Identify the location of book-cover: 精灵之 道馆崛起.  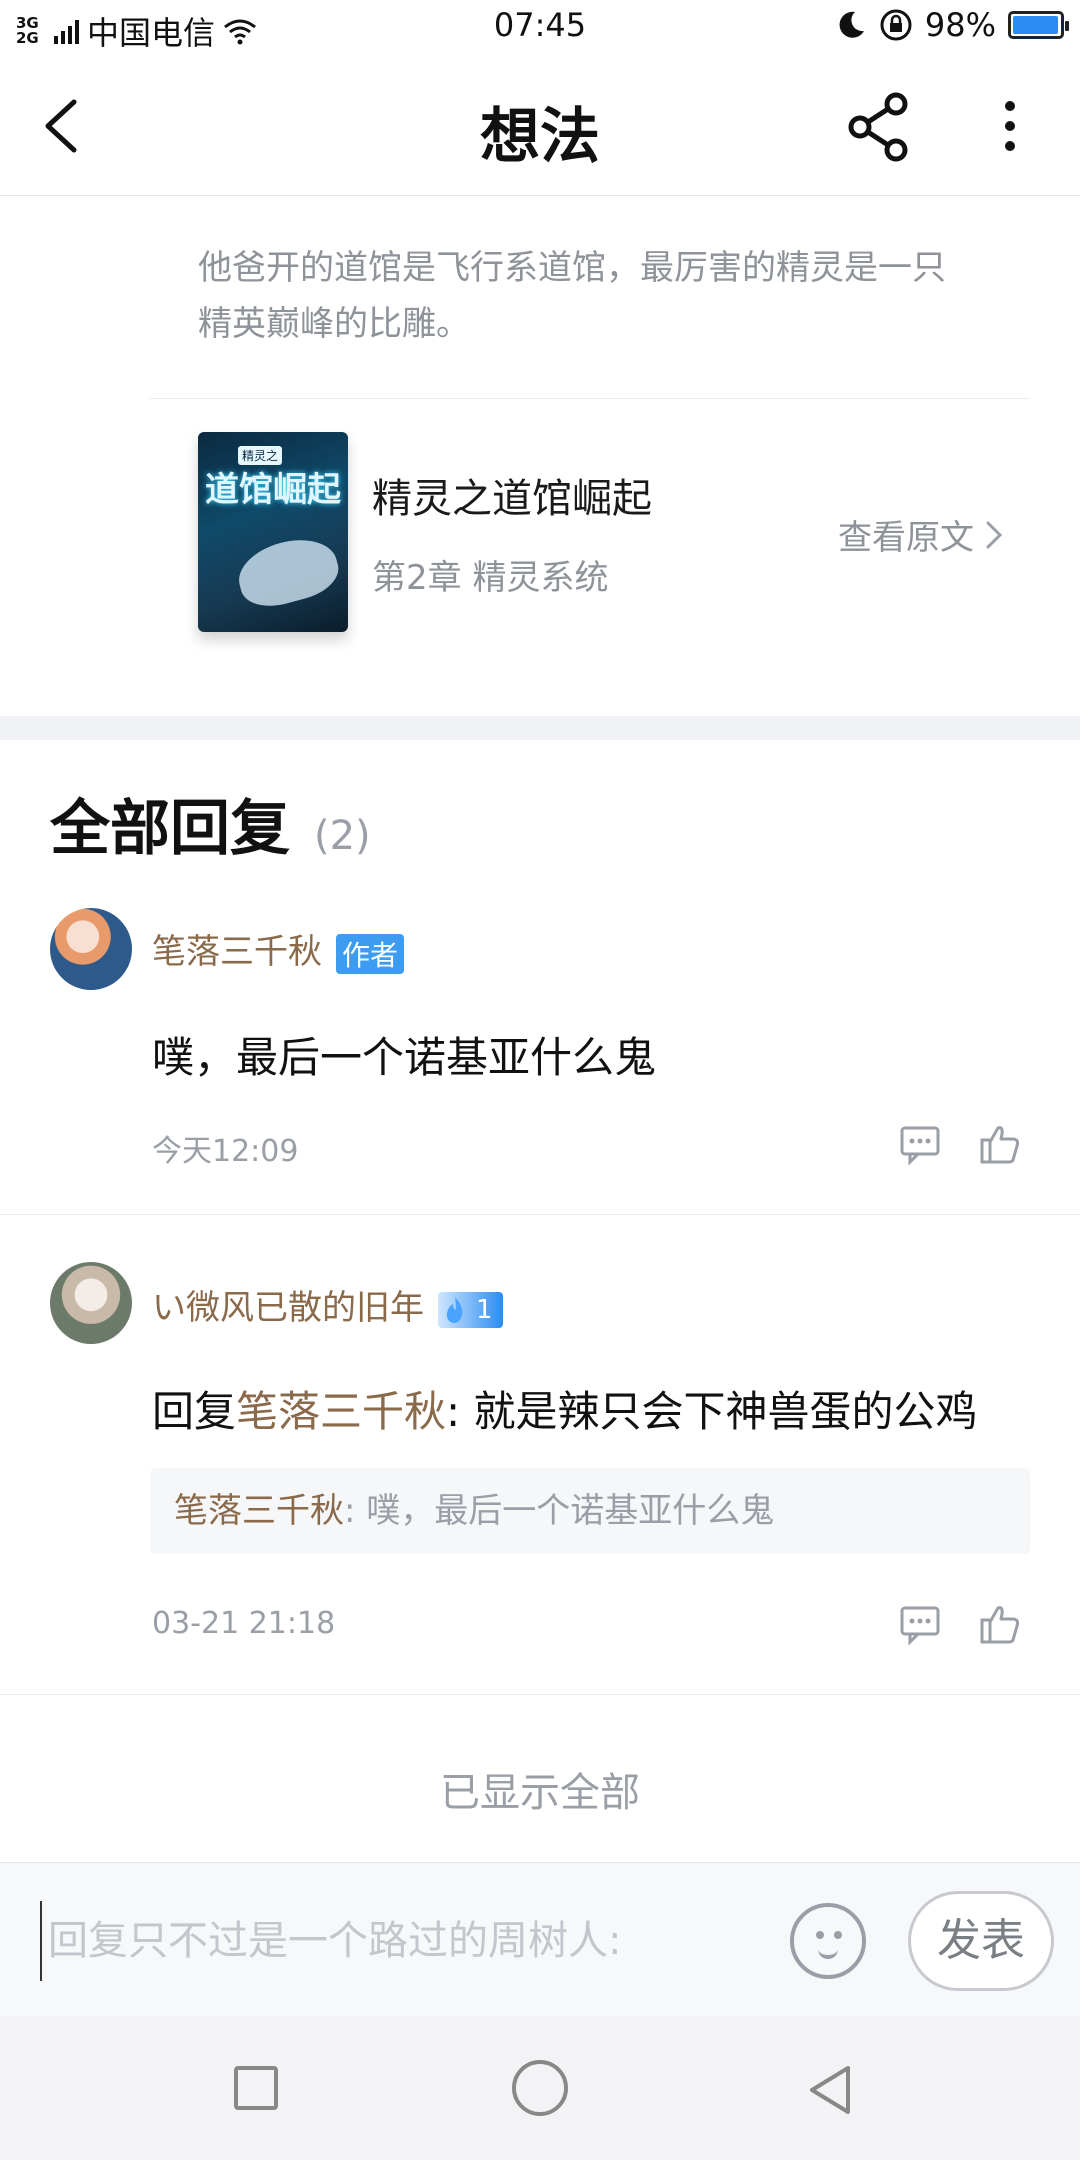
(273, 532).